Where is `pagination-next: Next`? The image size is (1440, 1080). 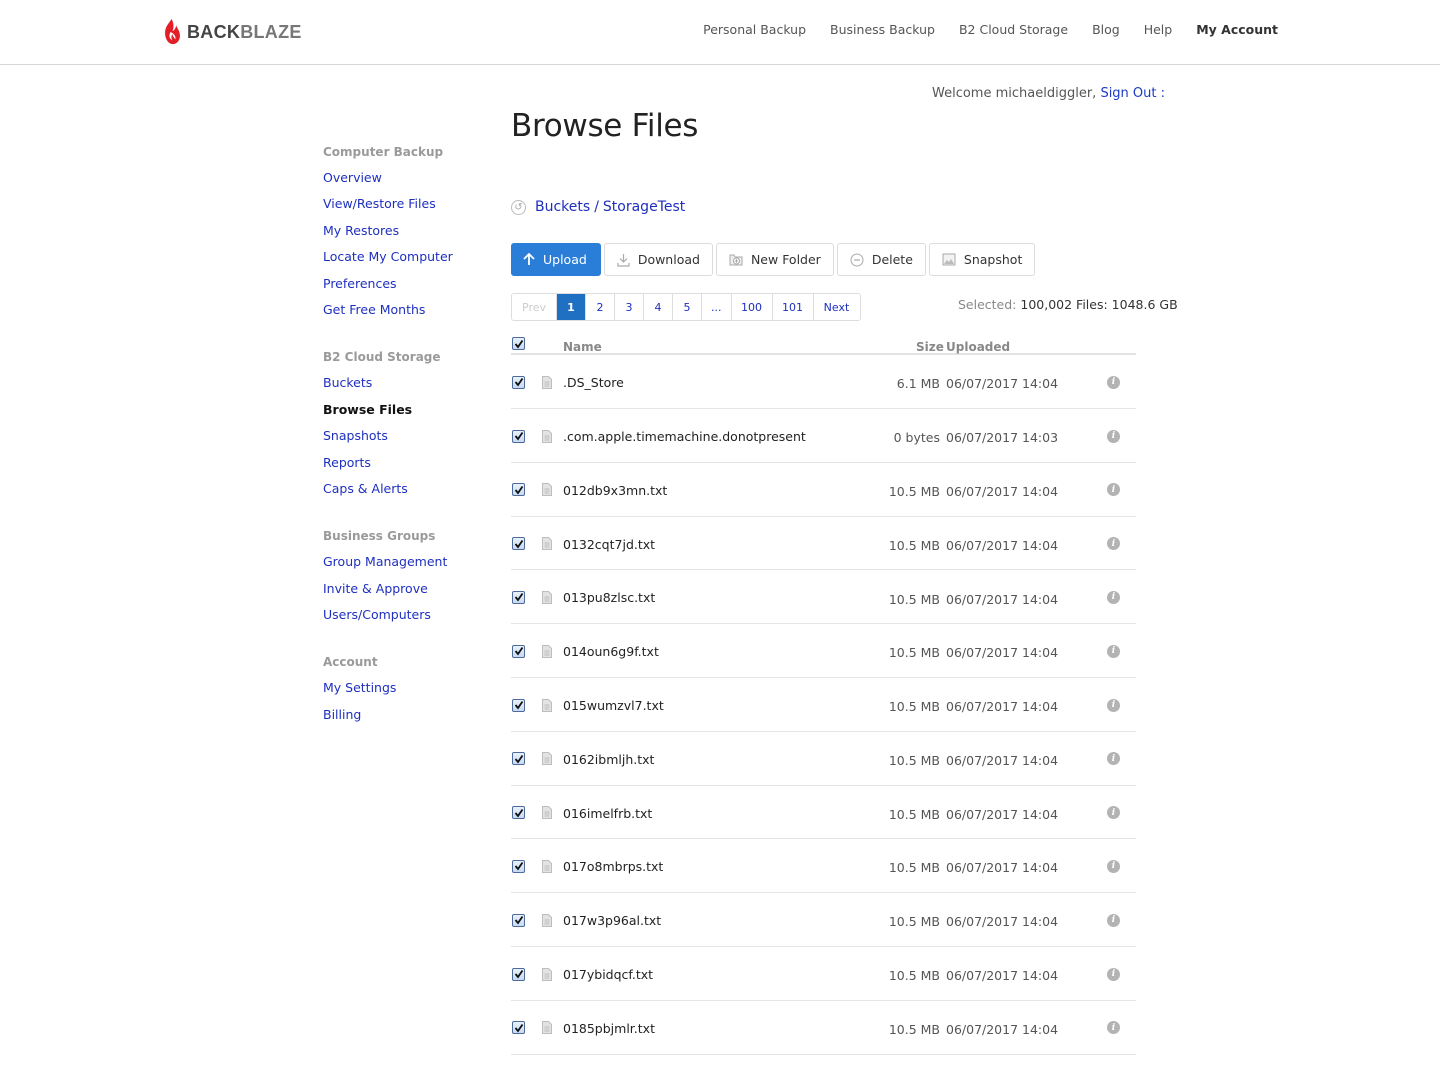 pagination-next: Next is located at coordinates (836, 307).